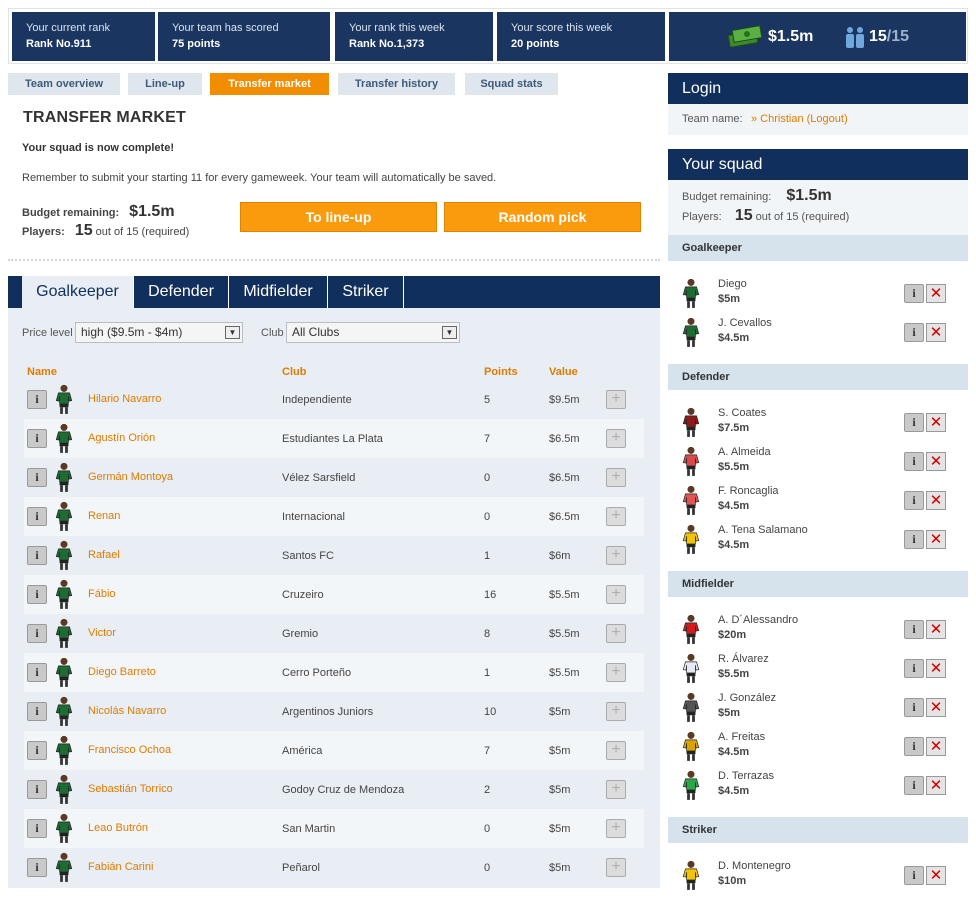 Image resolution: width=976 pixels, height=907 pixels. What do you see at coordinates (396, 84) in the screenshot?
I see `tab-transfer-history: Transfer history` at bounding box center [396, 84].